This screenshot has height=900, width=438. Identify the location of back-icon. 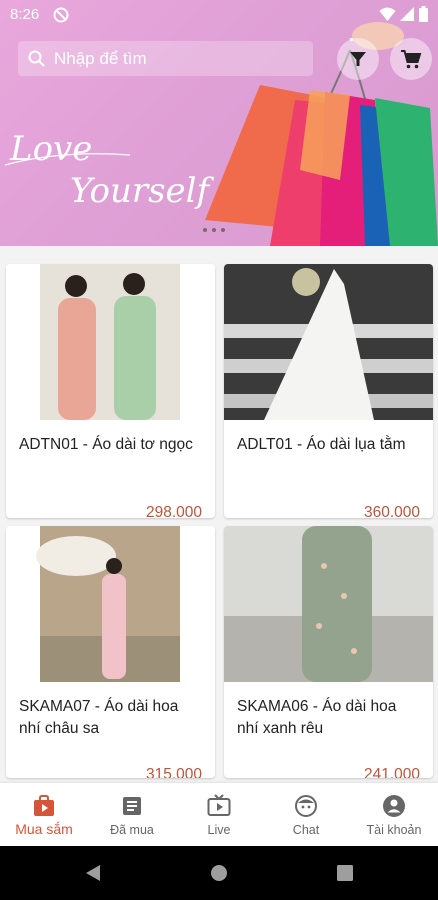
(93, 873).